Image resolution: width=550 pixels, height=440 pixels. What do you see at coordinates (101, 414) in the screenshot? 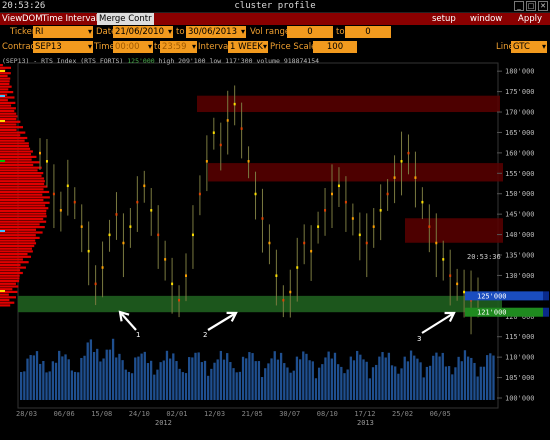
I see `x-tick-label: 15/08` at bounding box center [101, 414].